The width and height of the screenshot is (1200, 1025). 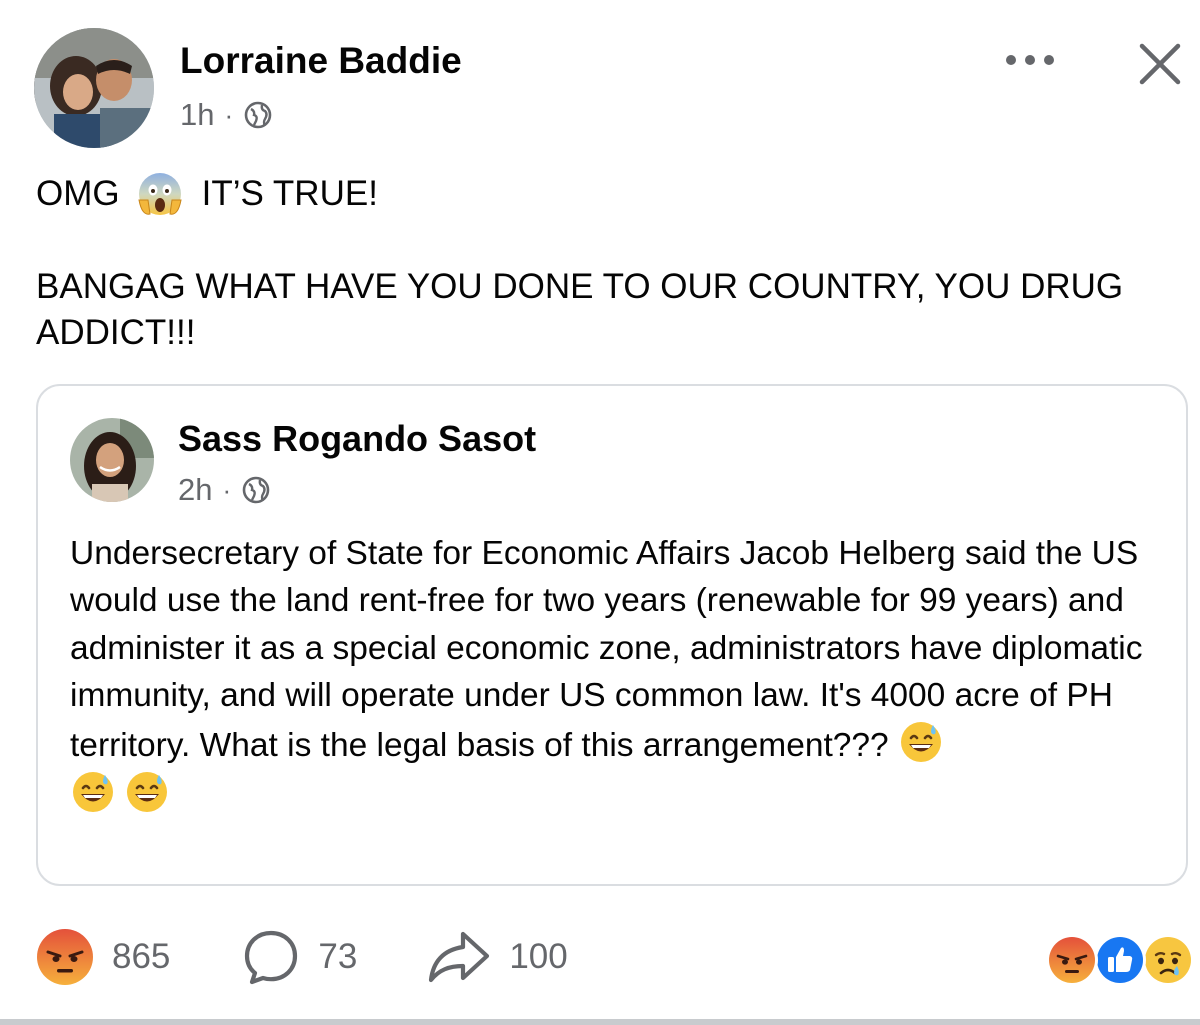 I want to click on comment-count: 73, so click(x=338, y=956).